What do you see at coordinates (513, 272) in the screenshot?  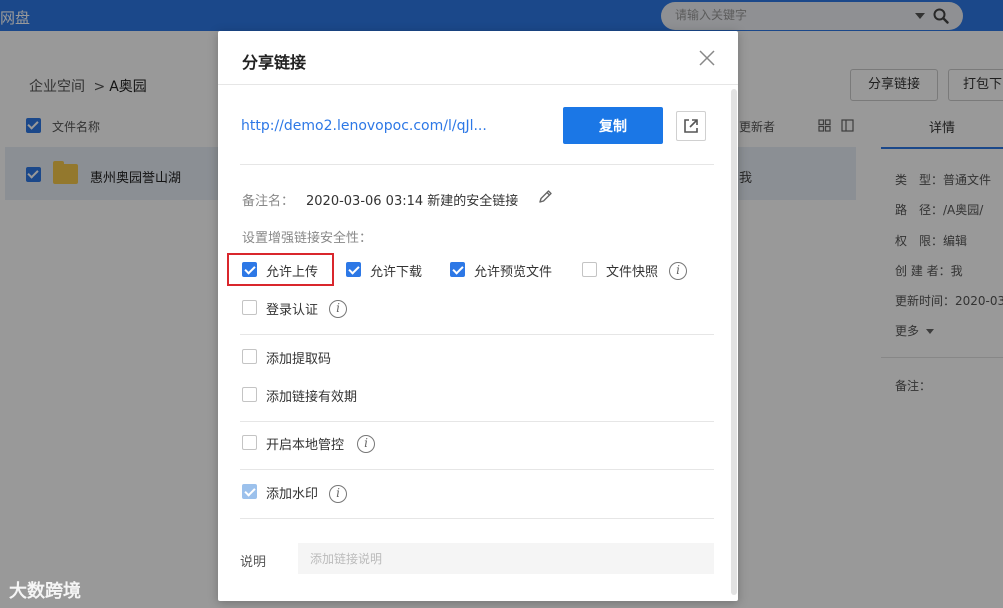 I see `allow-preview-label: 允许预览文件` at bounding box center [513, 272].